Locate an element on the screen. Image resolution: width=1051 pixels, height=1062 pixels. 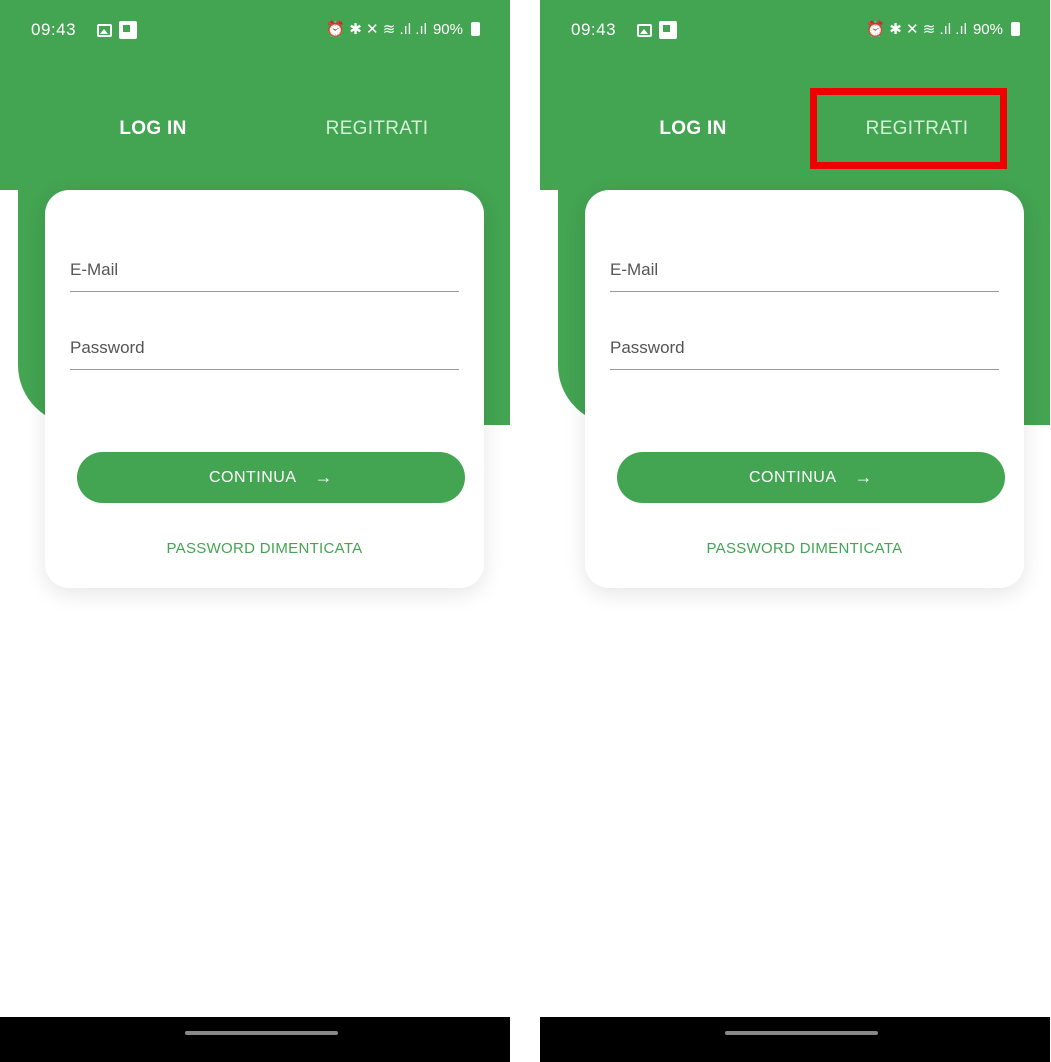
highlight-box-register is located at coordinates (908, 128).